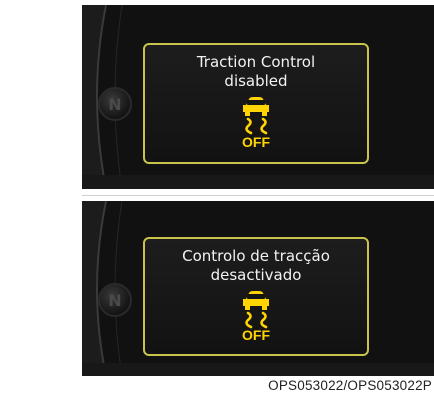  What do you see at coordinates (350, 385) in the screenshot?
I see `figure-caption: OPS053022/OPS053022P` at bounding box center [350, 385].